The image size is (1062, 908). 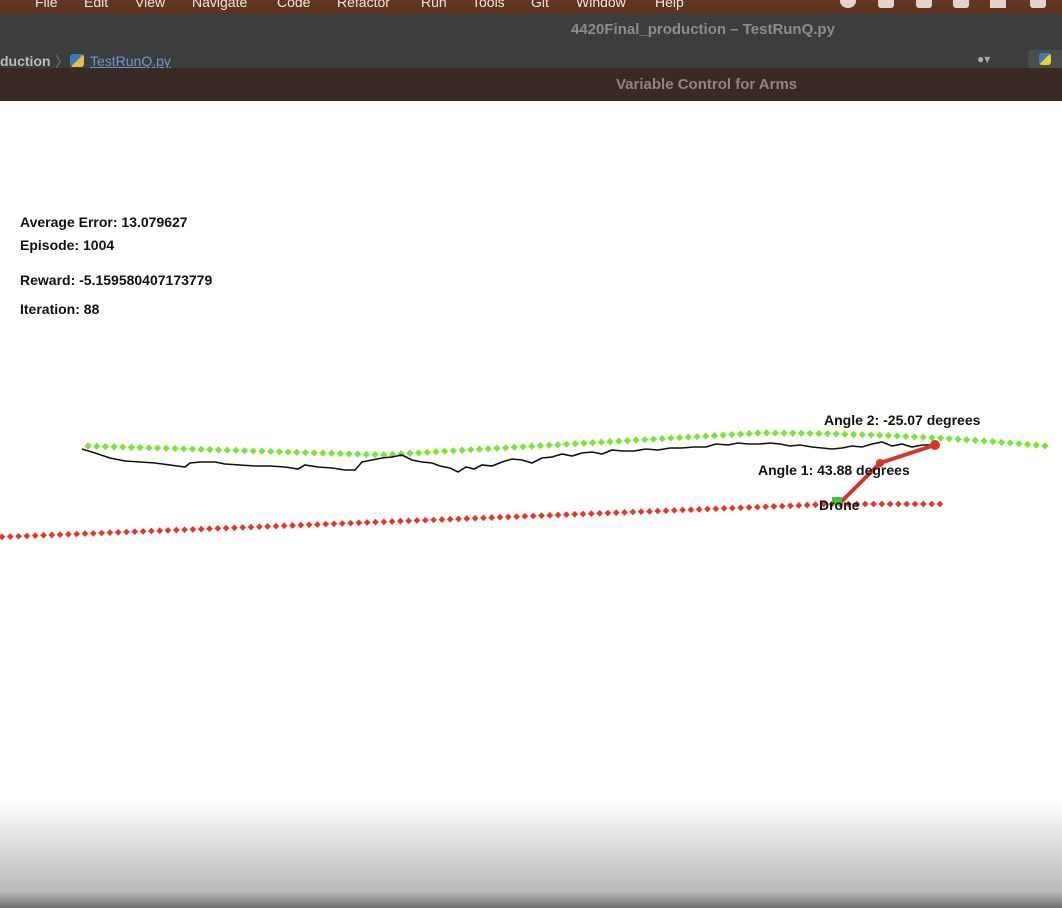 I want to click on record-icon, so click(x=848, y=4).